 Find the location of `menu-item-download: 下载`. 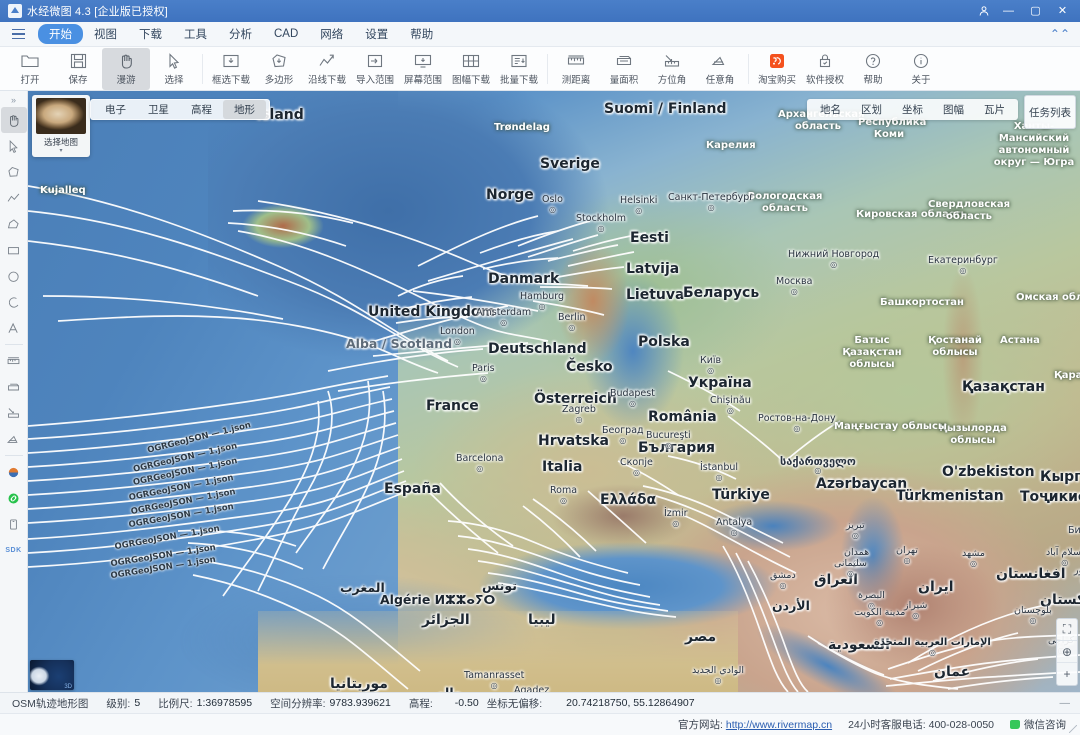

menu-item-download: 下载 is located at coordinates (150, 34).